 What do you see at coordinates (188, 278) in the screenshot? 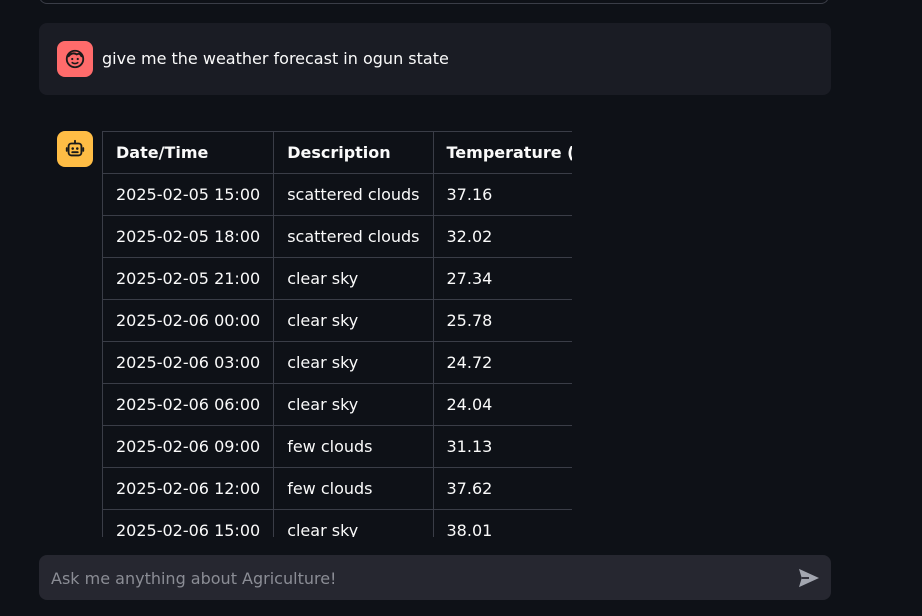
I see `cell-datetime: 2025-02-05 21:00` at bounding box center [188, 278].